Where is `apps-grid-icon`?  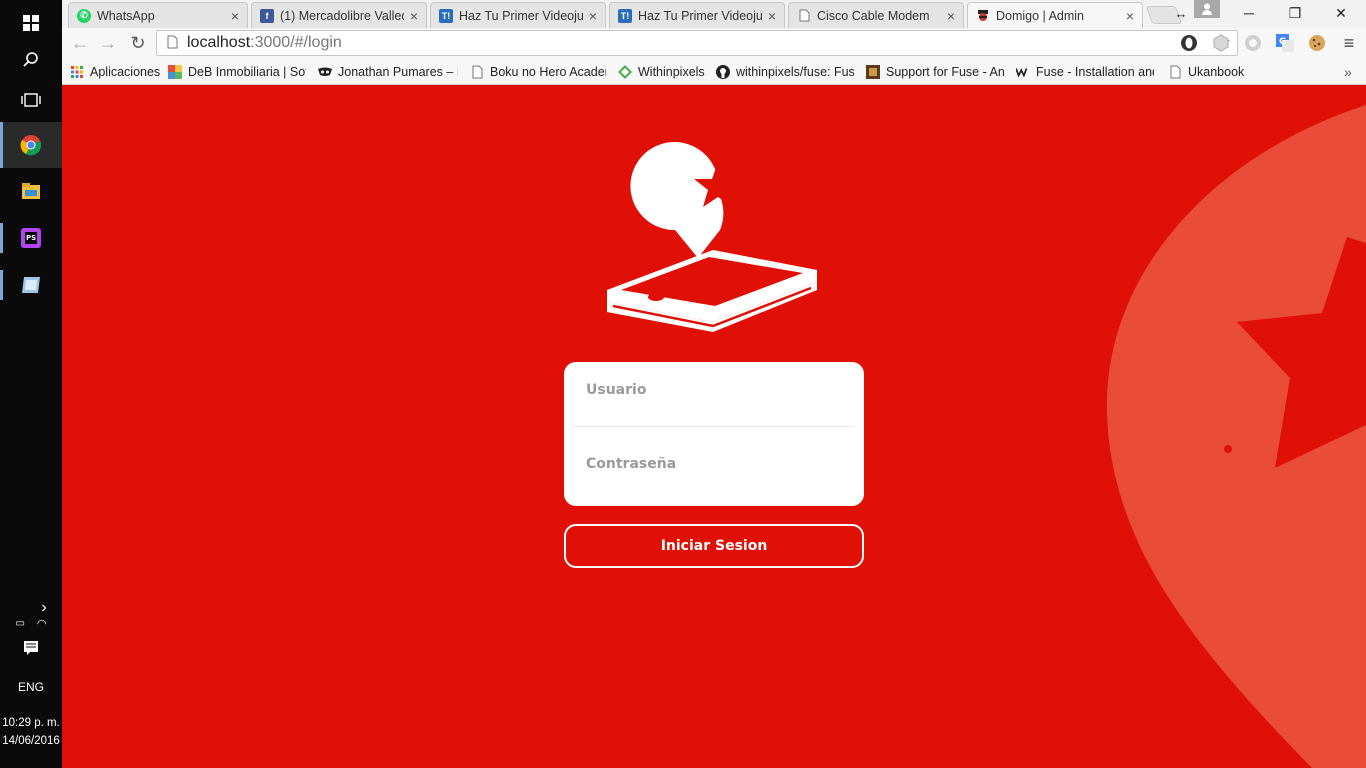 apps-grid-icon is located at coordinates (77, 72).